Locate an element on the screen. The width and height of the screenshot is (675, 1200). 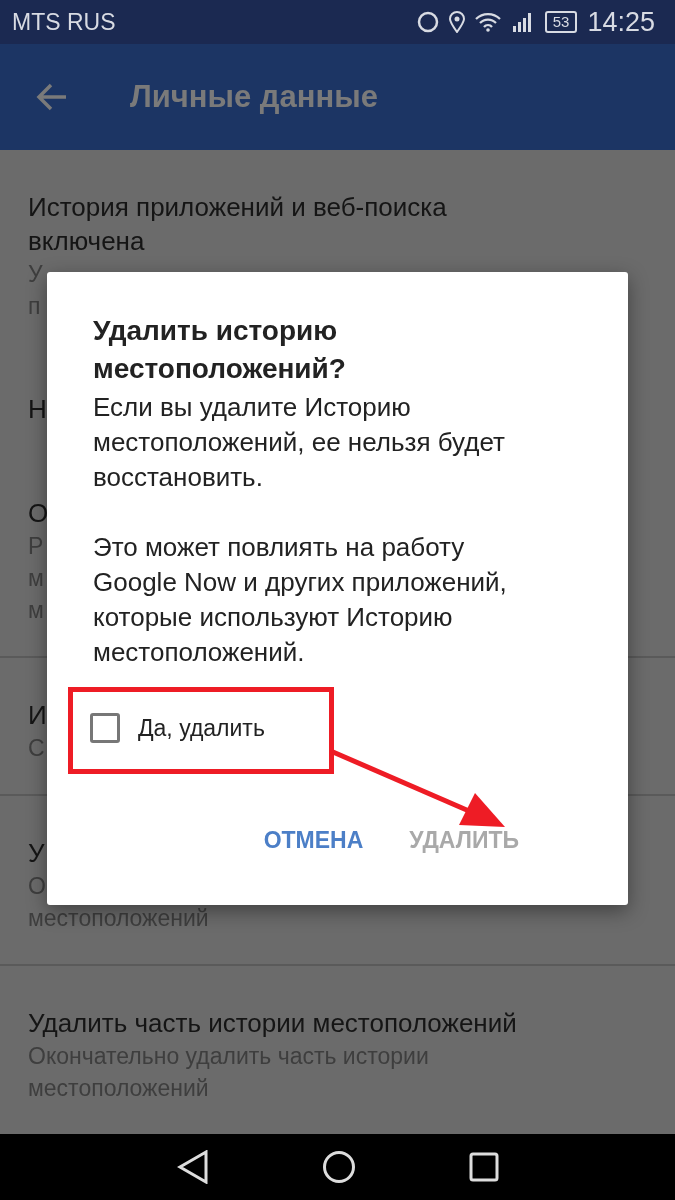
setting-title: О is located at coordinates (38, 514).